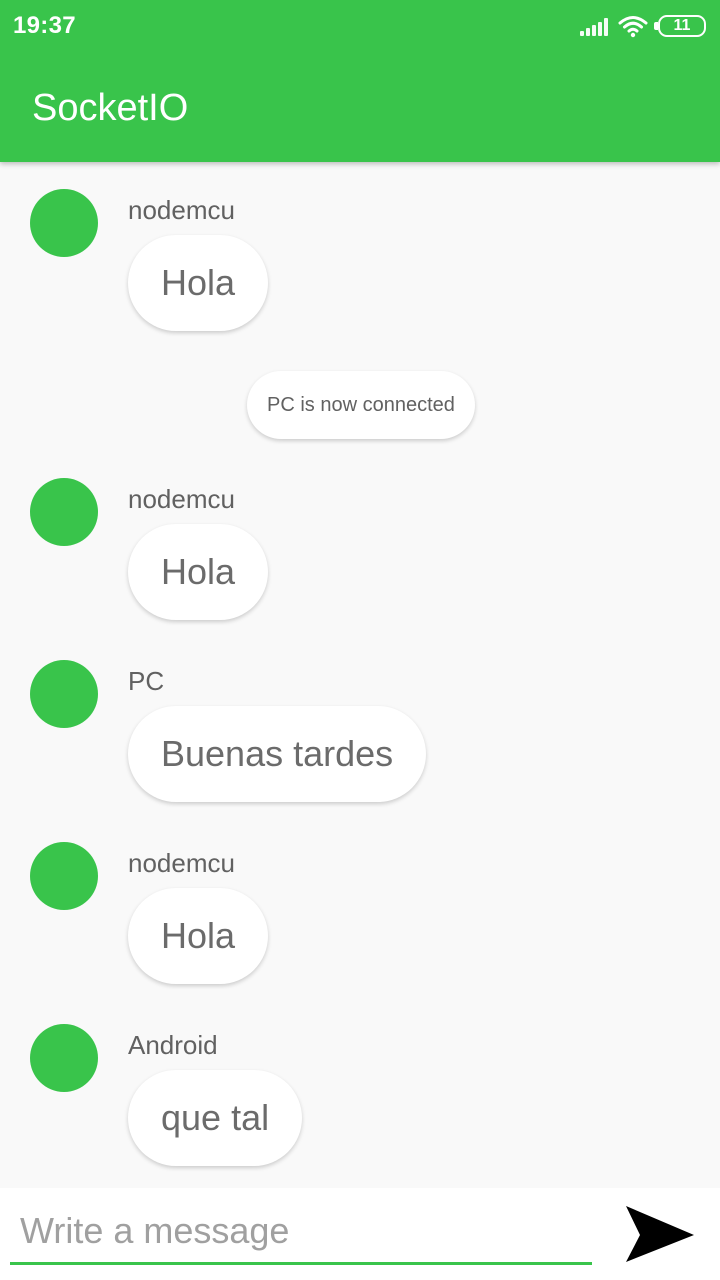  What do you see at coordinates (633, 27) in the screenshot?
I see `wifi-icon` at bounding box center [633, 27].